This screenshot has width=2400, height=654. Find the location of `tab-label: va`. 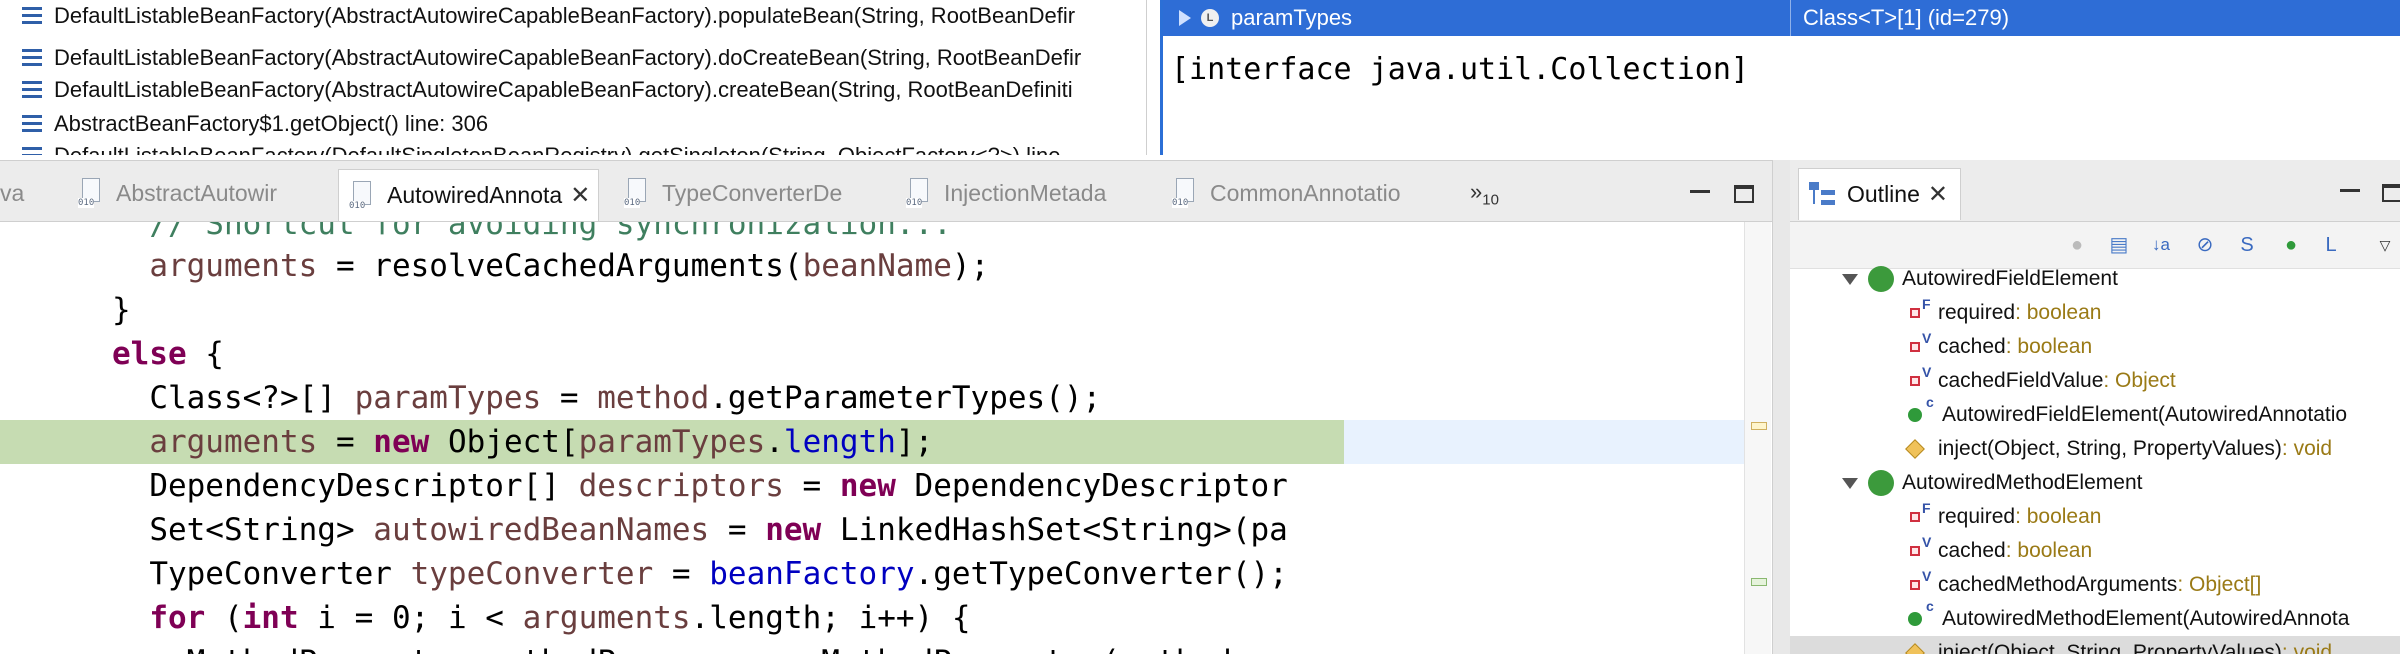

tab-label: va is located at coordinates (12, 192).